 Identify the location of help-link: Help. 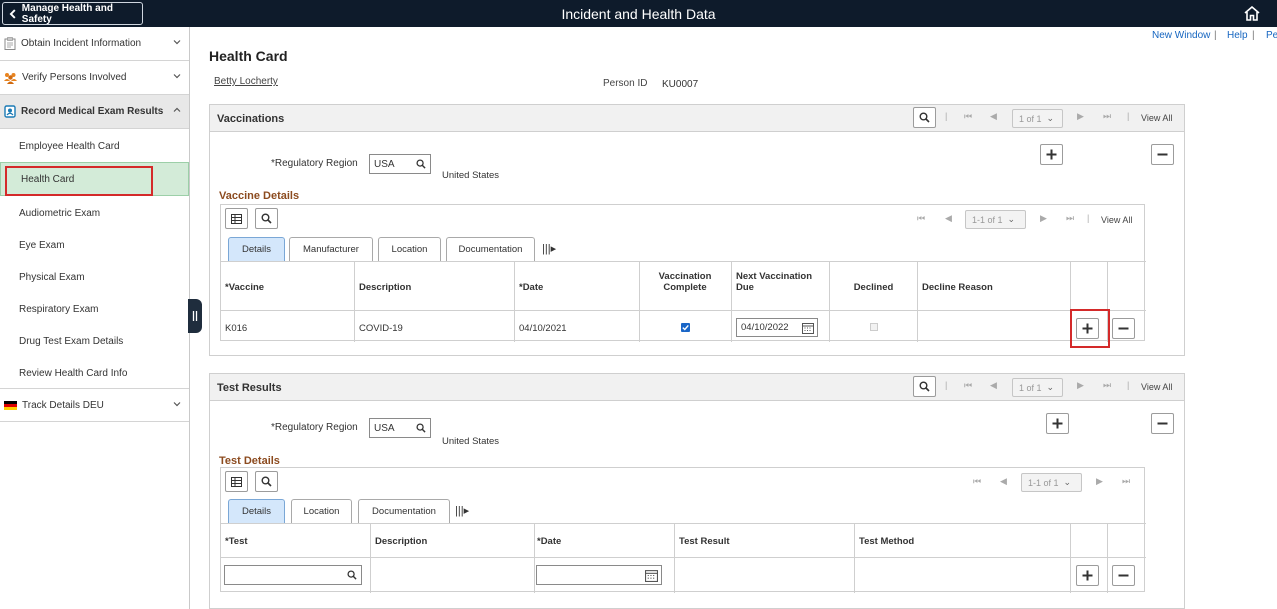
(1237, 35).